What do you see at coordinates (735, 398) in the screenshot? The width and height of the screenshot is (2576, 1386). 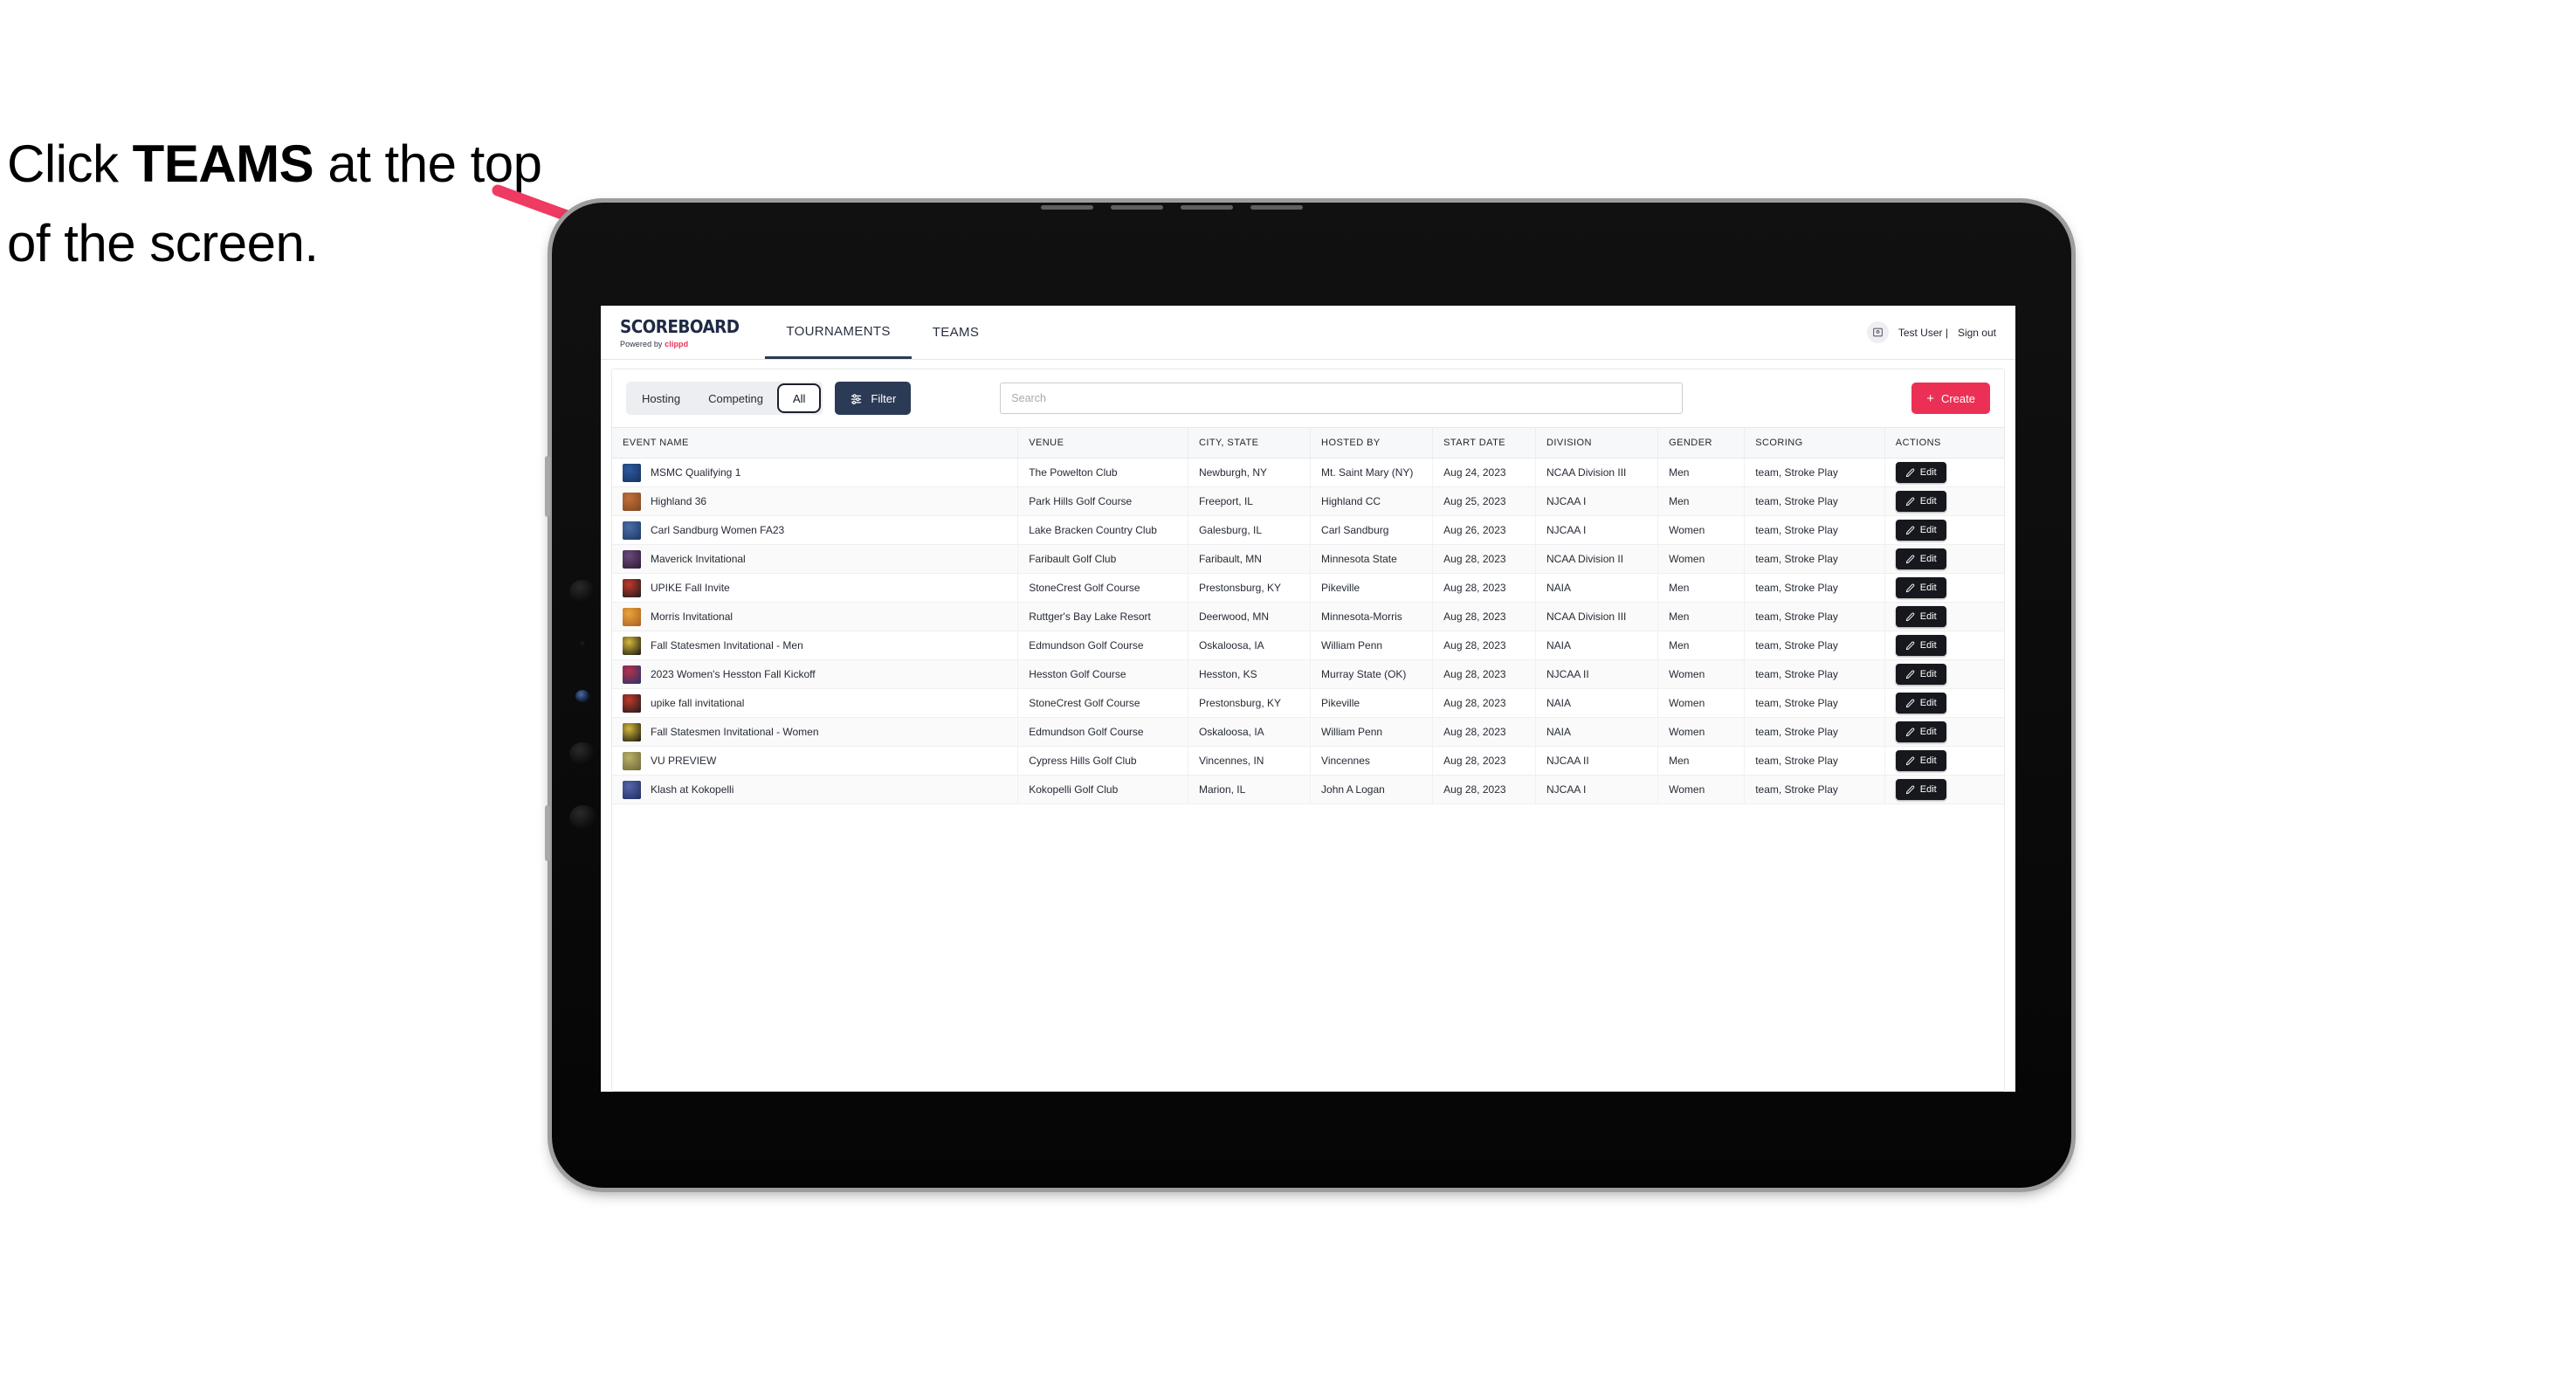 I see `segment-competing: Competing` at bounding box center [735, 398].